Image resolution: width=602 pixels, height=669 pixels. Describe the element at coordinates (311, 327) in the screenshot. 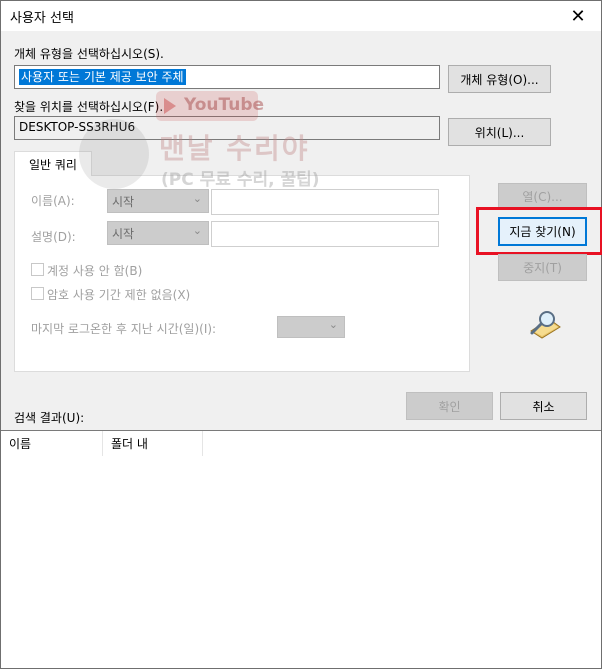

I see `last-logon-days-select: ⌄` at that location.